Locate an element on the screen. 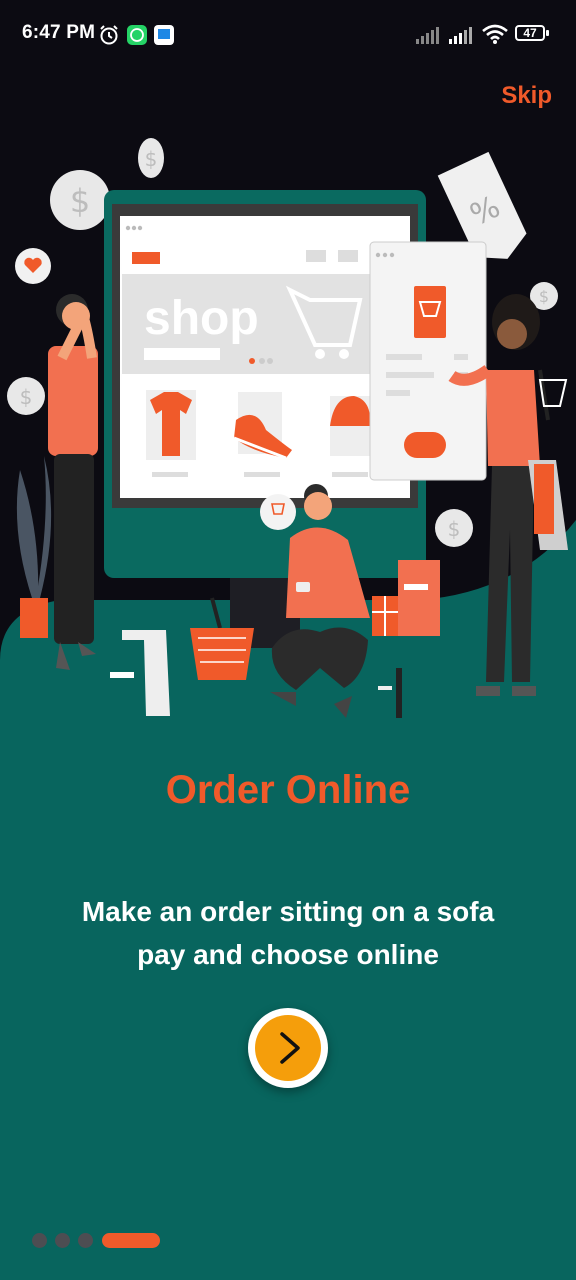 The height and width of the screenshot is (1280, 576). description-line-2: pay and choose online is located at coordinates (288, 954).